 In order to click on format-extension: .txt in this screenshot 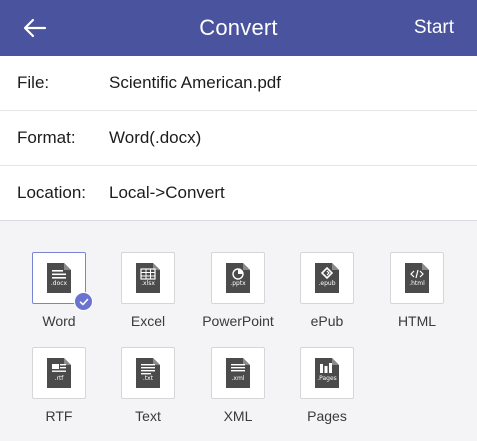, I will do `click(148, 378)`.